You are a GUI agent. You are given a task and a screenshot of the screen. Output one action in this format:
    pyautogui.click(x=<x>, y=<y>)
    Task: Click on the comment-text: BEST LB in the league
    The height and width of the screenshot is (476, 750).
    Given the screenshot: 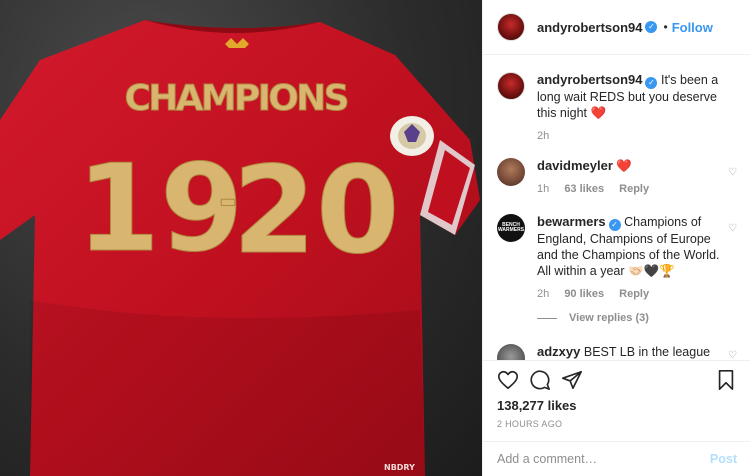 What is the action you would take?
    pyautogui.click(x=647, y=352)
    